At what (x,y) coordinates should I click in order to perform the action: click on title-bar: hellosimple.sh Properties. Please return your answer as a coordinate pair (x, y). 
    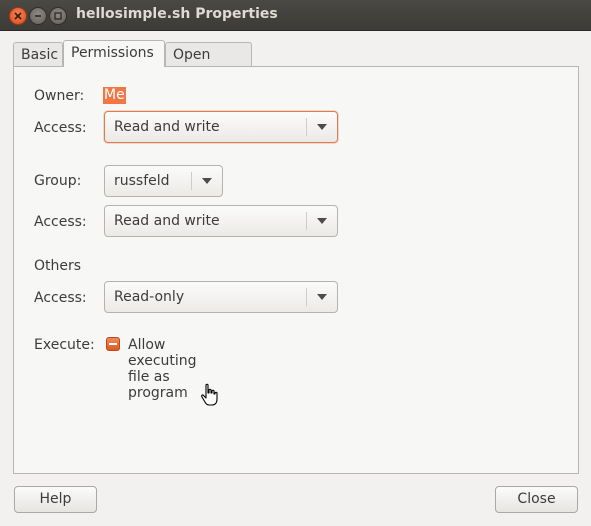
    Looking at the image, I should click on (295, 15).